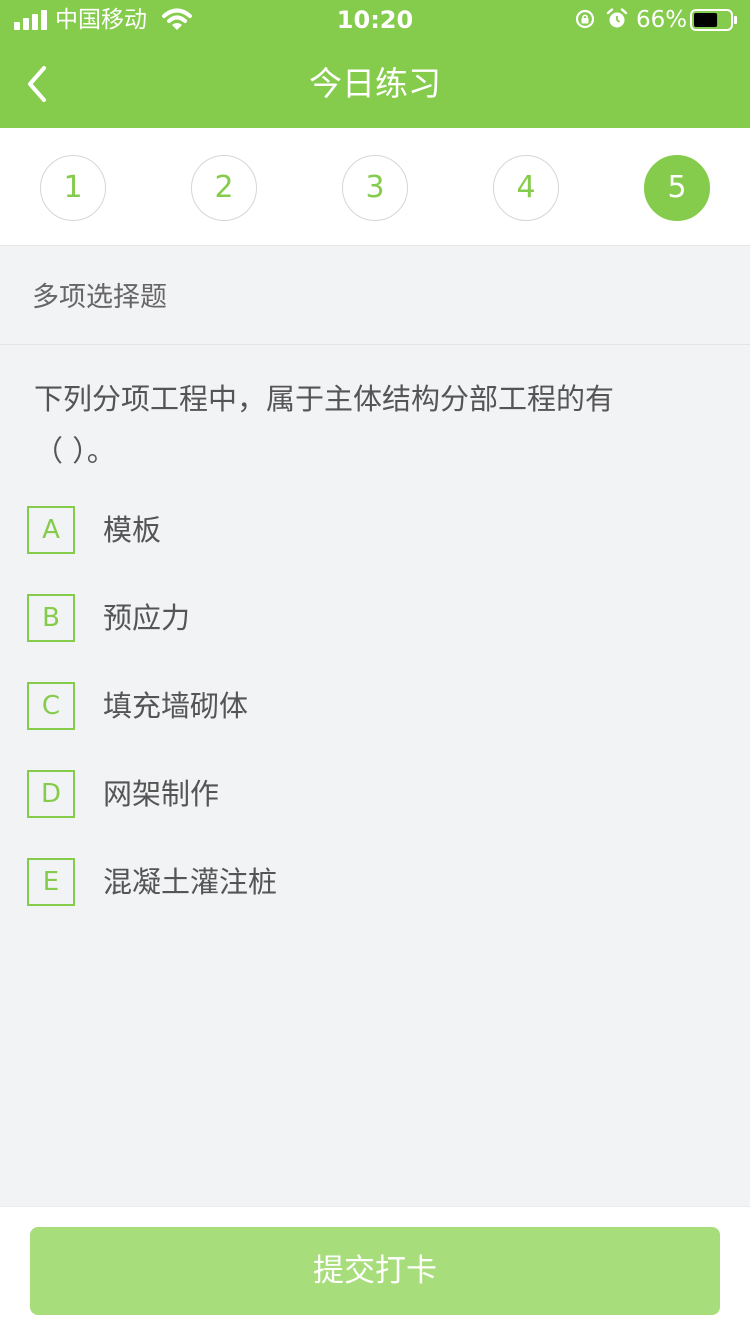 Image resolution: width=750 pixels, height=1334 pixels. I want to click on question-type-bar: 多项选择题, so click(375, 296).